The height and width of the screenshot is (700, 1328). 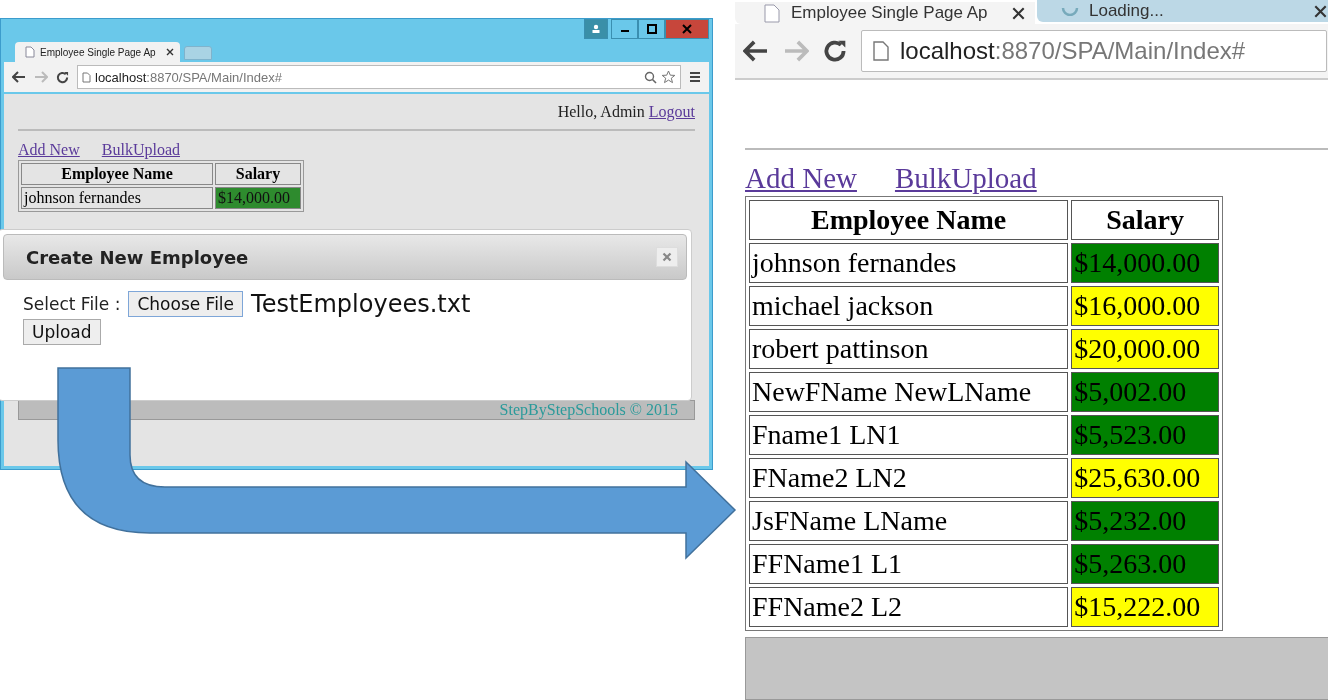 What do you see at coordinates (1145, 306) in the screenshot?
I see `salary-cell: $16,000.00` at bounding box center [1145, 306].